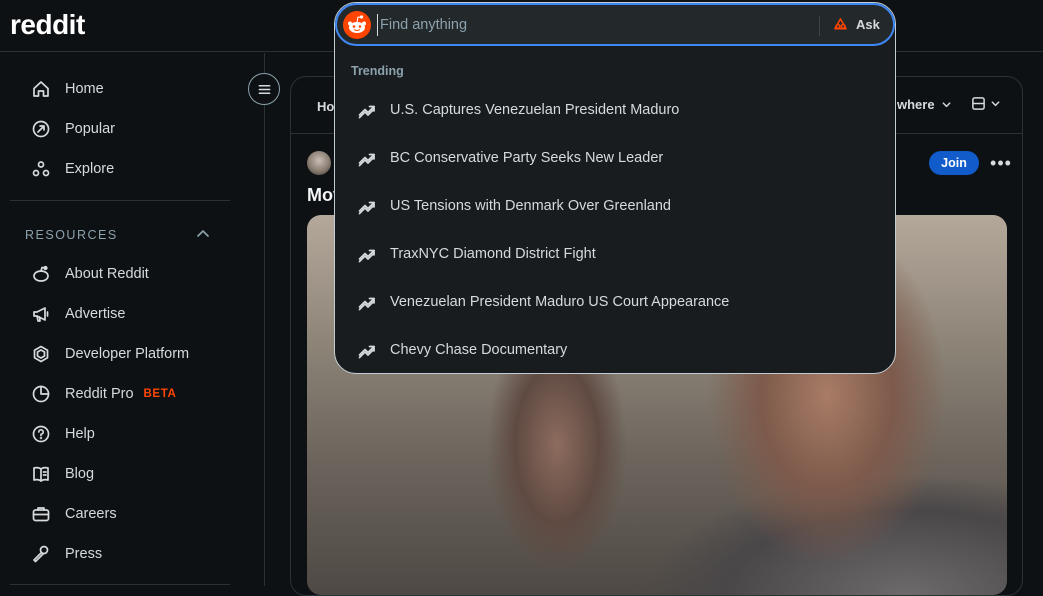 The height and width of the screenshot is (596, 1043). What do you see at coordinates (120, 434) in the screenshot?
I see `sidebar-item-help: Help` at bounding box center [120, 434].